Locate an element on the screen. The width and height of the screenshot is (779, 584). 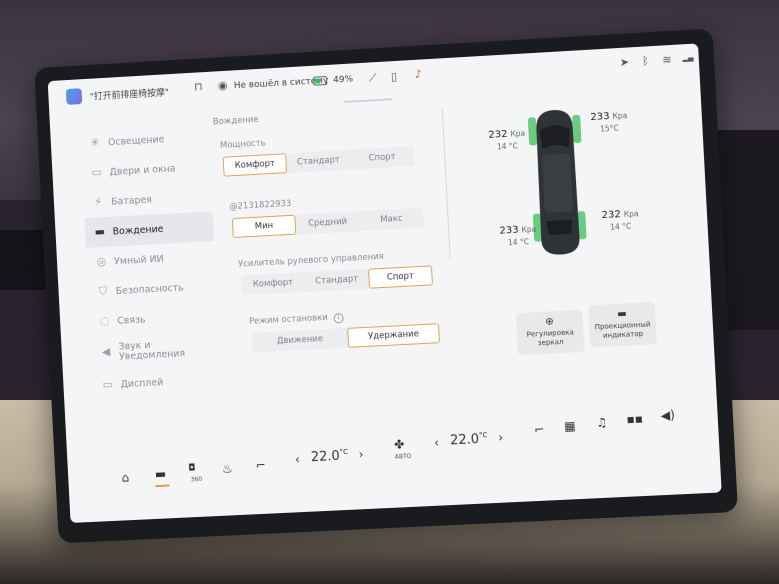
sidebar-item-label-wrap: Звук и Уведомления is located at coordinates (151, 350).